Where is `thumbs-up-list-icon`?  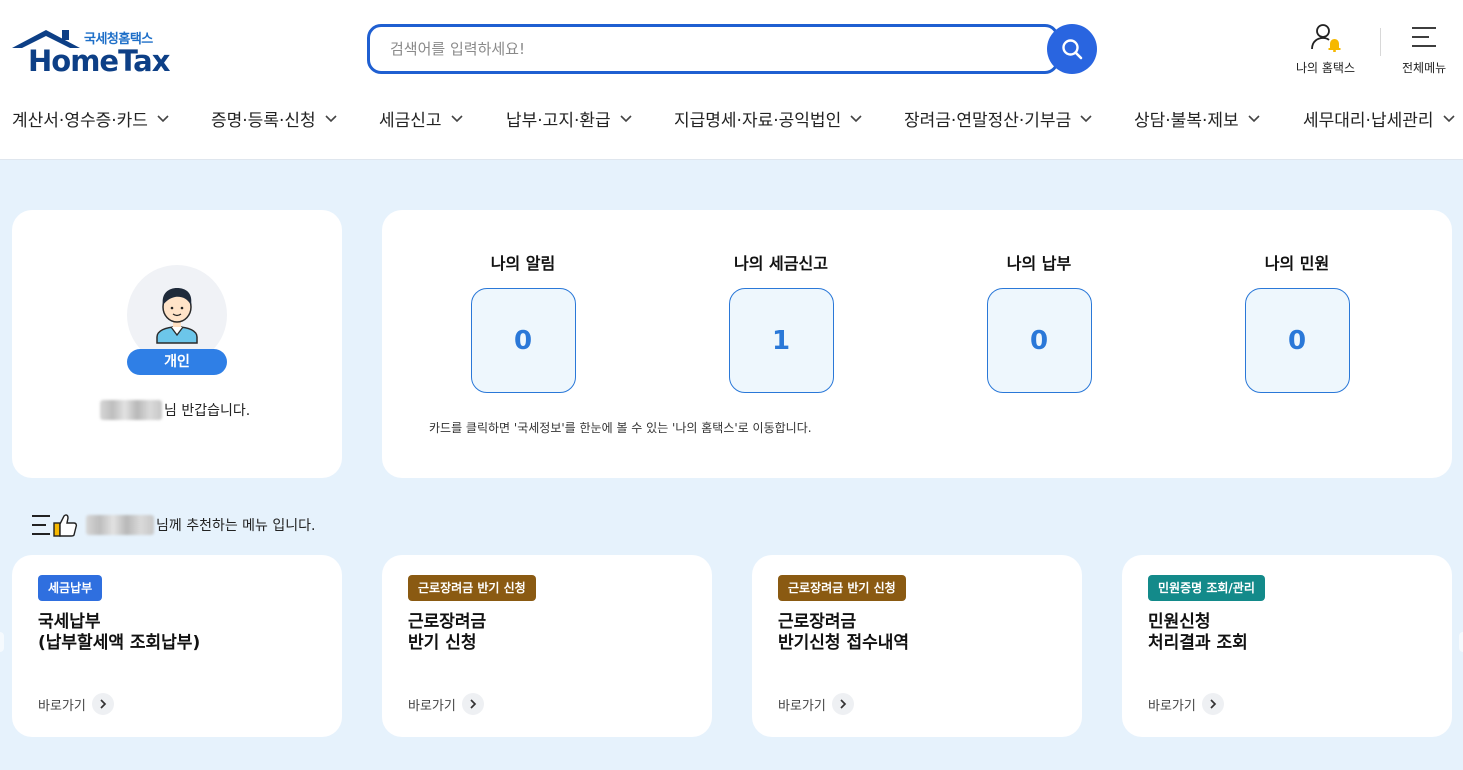
thumbs-up-list-icon is located at coordinates (55, 525).